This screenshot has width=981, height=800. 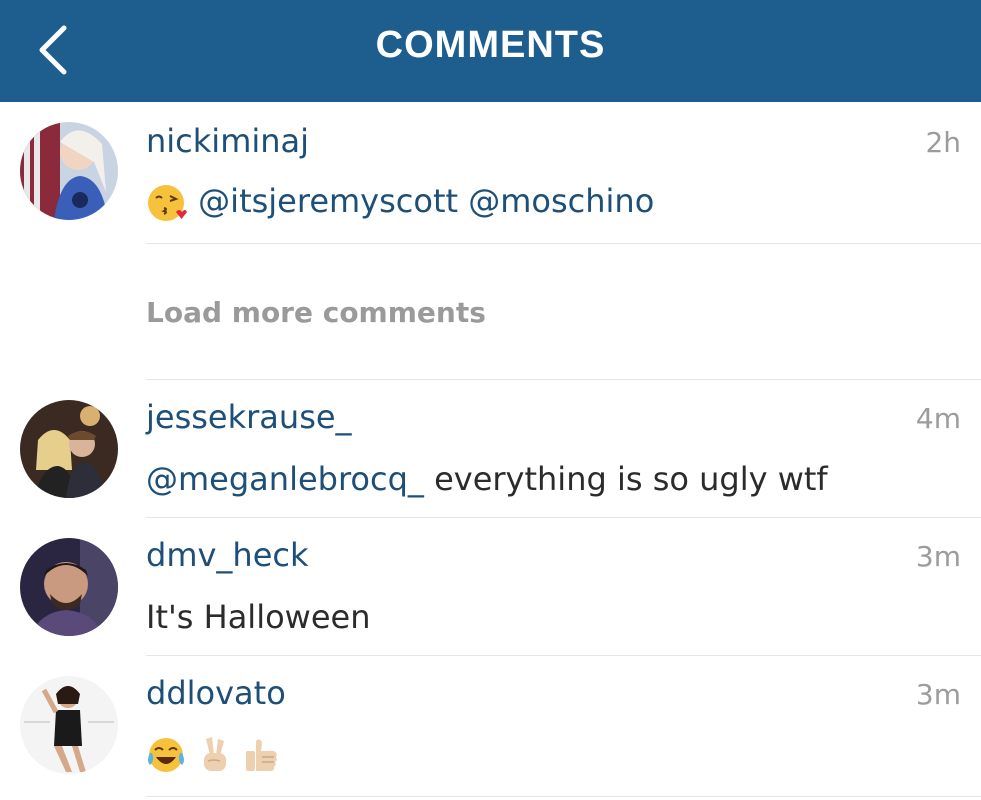 What do you see at coordinates (216, 693) in the screenshot?
I see `comment-username: ddlovato` at bounding box center [216, 693].